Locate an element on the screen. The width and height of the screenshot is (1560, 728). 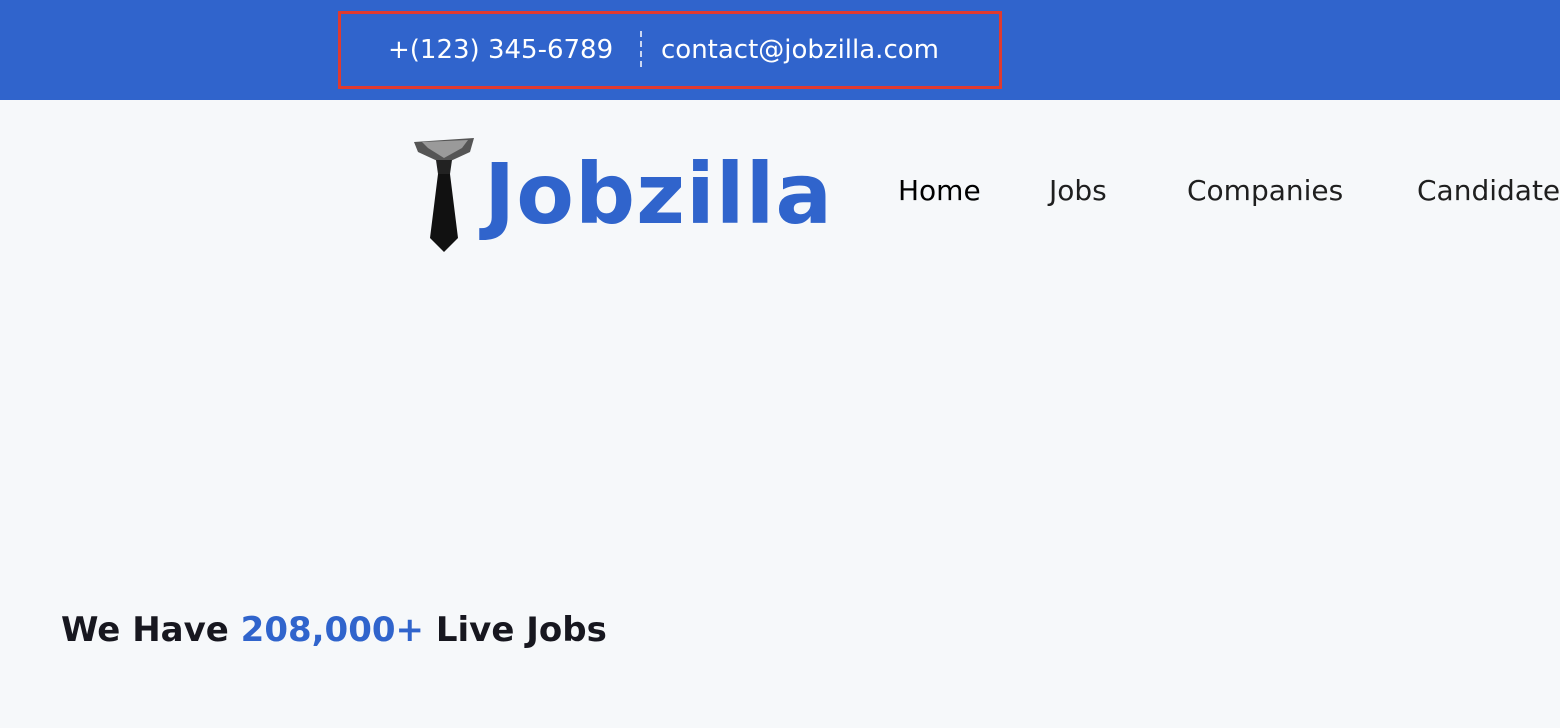
hero-title-suffix: Live Jobs is located at coordinates (521, 630).